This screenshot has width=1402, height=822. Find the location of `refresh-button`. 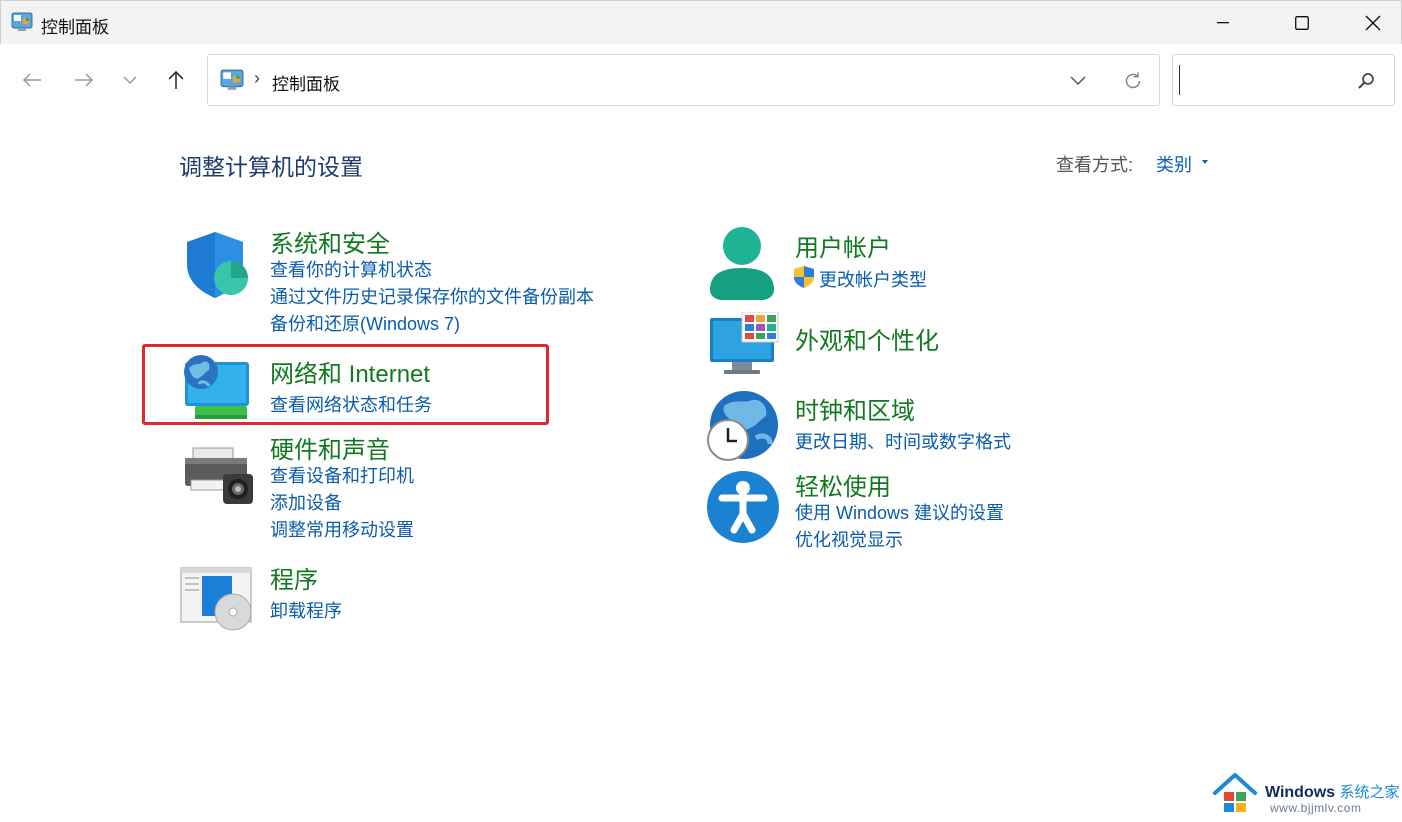

refresh-button is located at coordinates (1133, 81).